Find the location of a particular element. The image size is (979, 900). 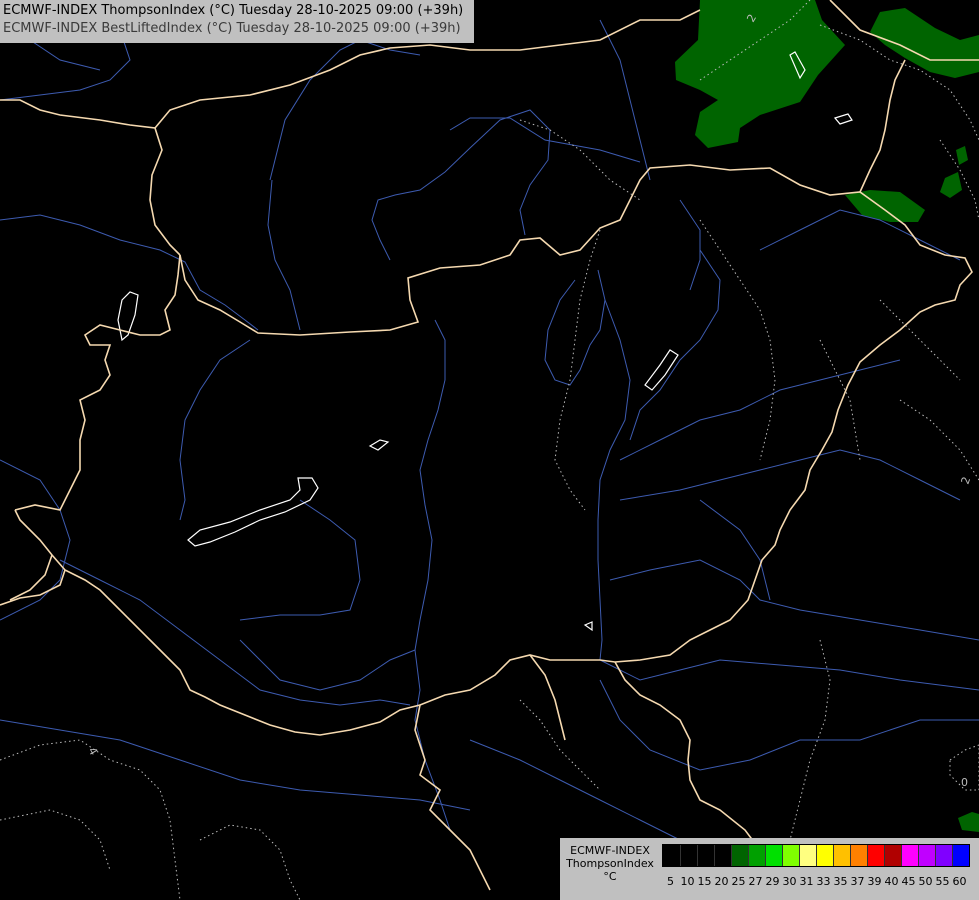

legend-title-line-1: ECMWF-INDEX is located at coordinates (610, 850).